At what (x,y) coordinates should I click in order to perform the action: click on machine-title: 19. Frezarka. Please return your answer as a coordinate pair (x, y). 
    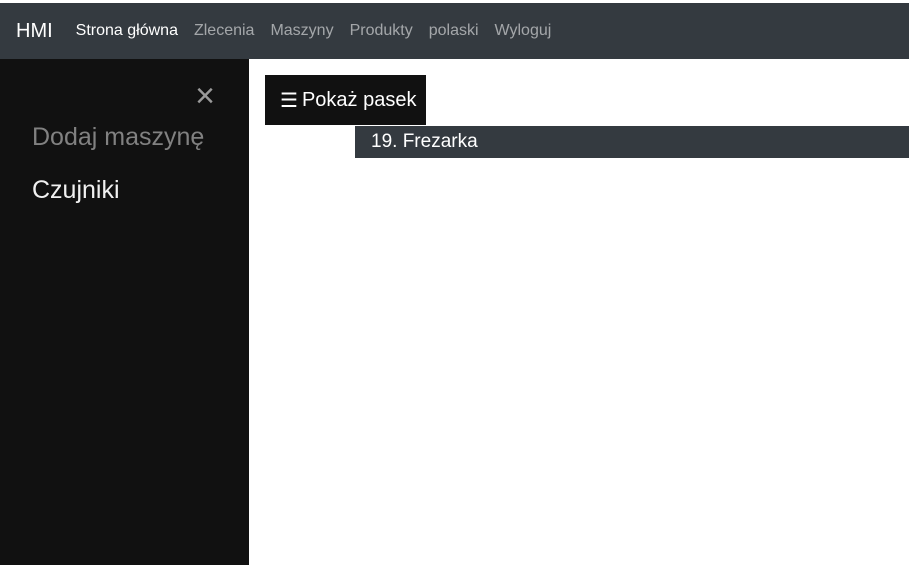
    Looking at the image, I should click on (424, 141).